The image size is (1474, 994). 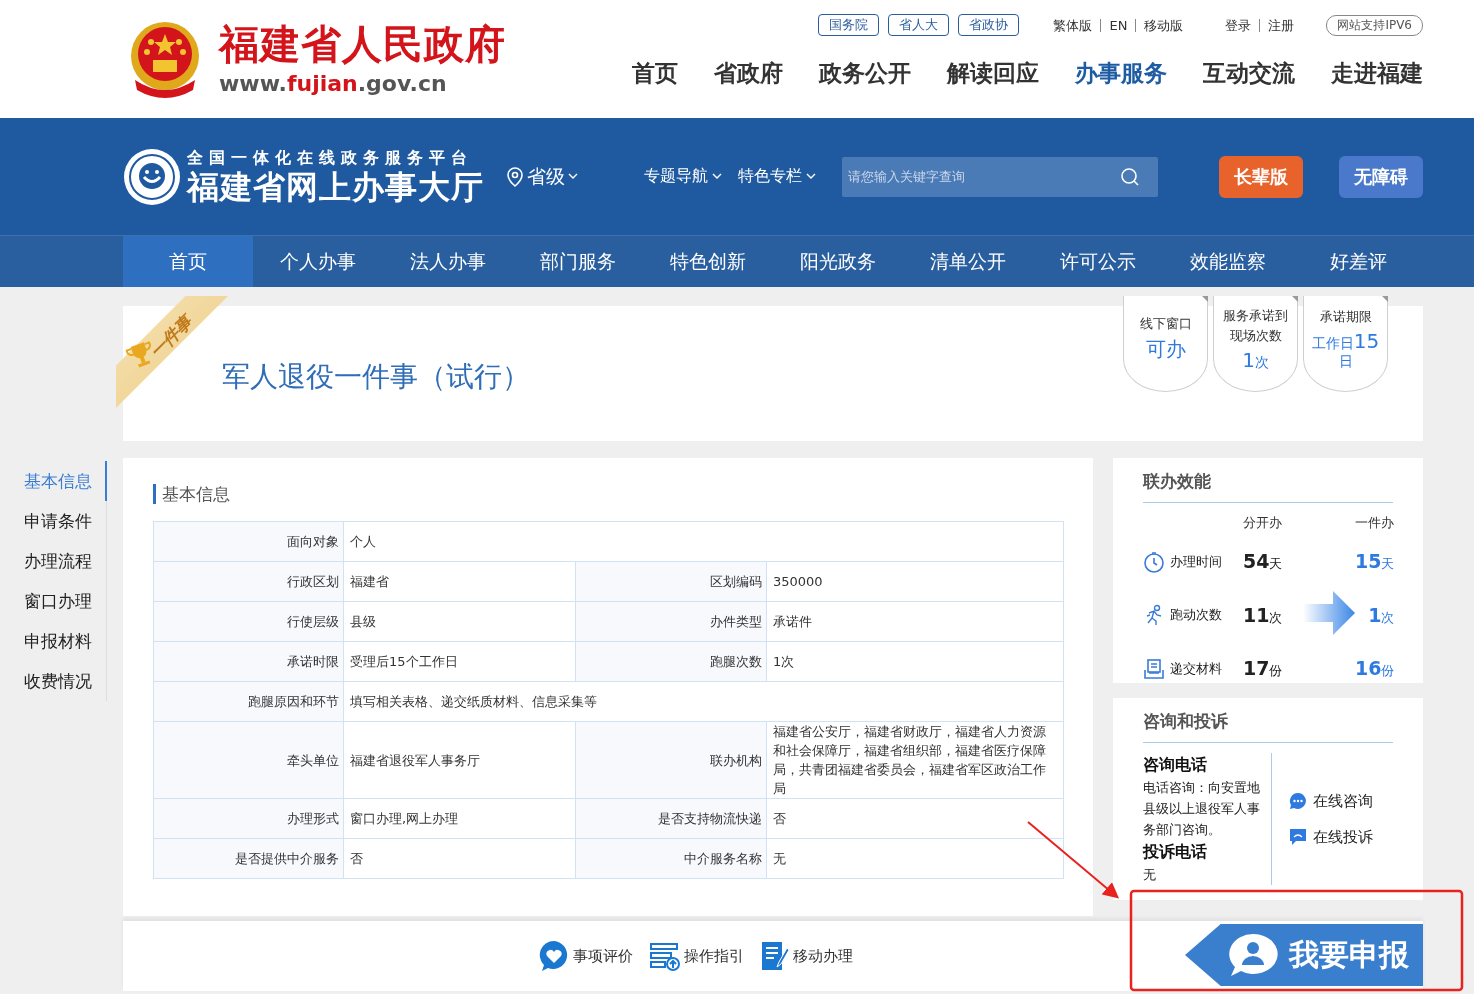 I want to click on badge-value: 工作日 15 日, so click(x=1345, y=349).